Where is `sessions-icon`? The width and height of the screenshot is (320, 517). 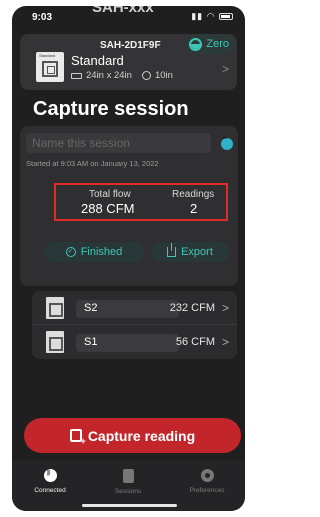 sessions-icon is located at coordinates (128, 476).